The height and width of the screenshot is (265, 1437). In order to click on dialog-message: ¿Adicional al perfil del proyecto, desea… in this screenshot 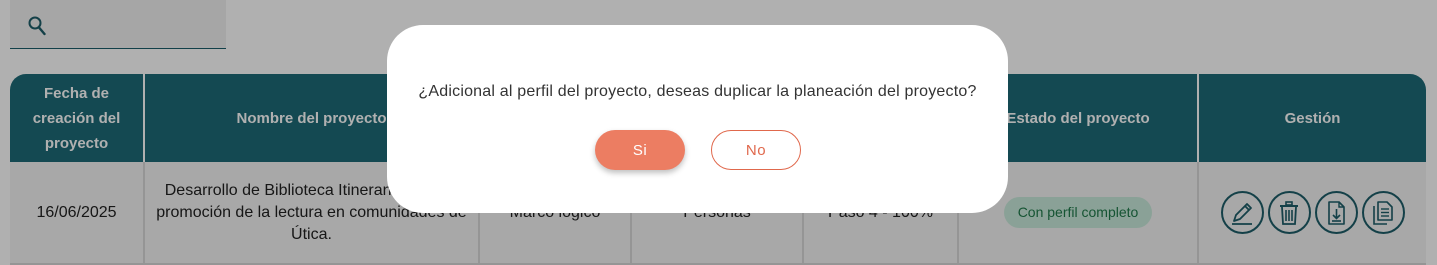, I will do `click(697, 91)`.